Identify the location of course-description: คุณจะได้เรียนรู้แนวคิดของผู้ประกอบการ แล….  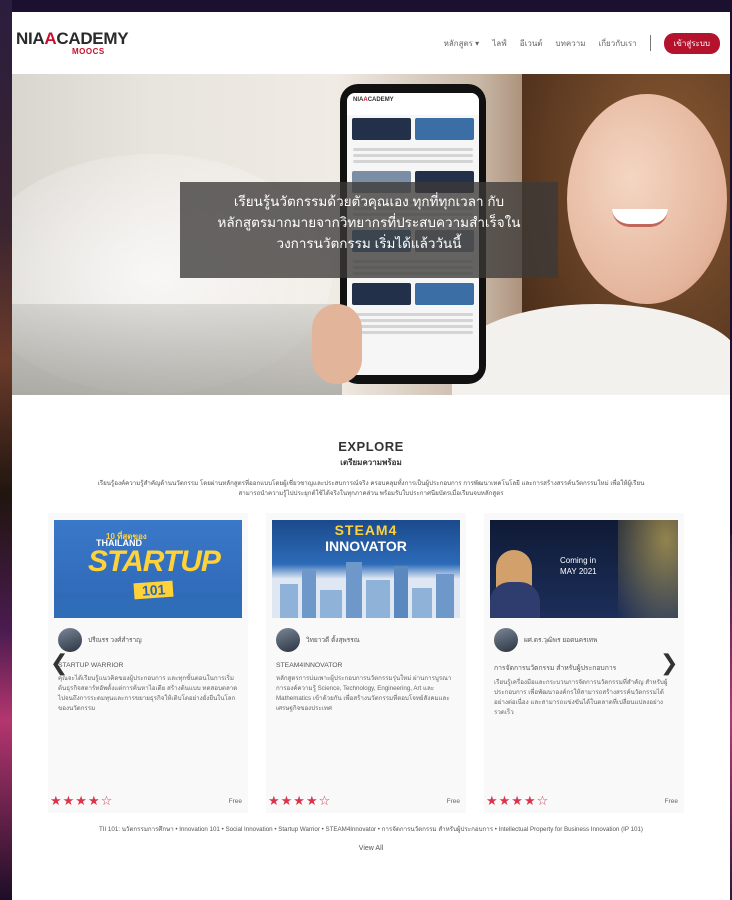
(148, 693).